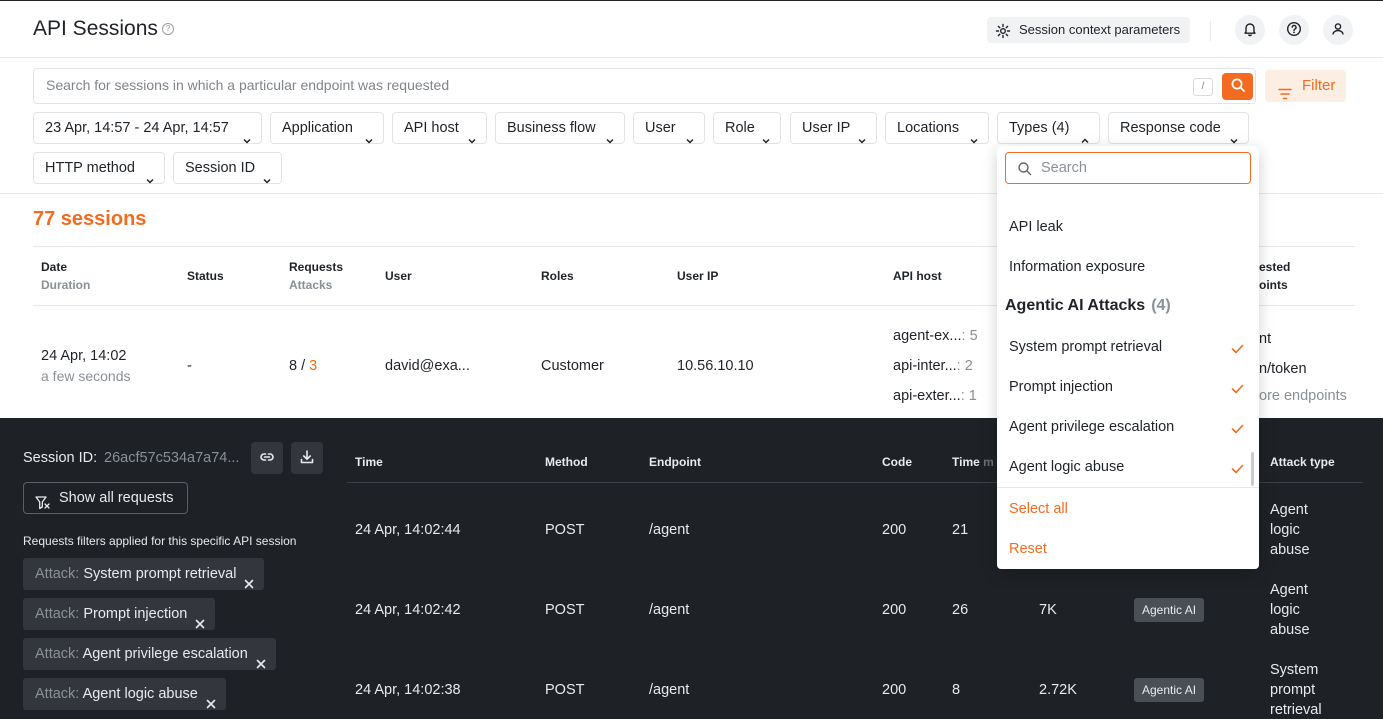 Image resolution: width=1383 pixels, height=719 pixels. What do you see at coordinates (1252, 469) in the screenshot?
I see `dropdown-scrollbar` at bounding box center [1252, 469].